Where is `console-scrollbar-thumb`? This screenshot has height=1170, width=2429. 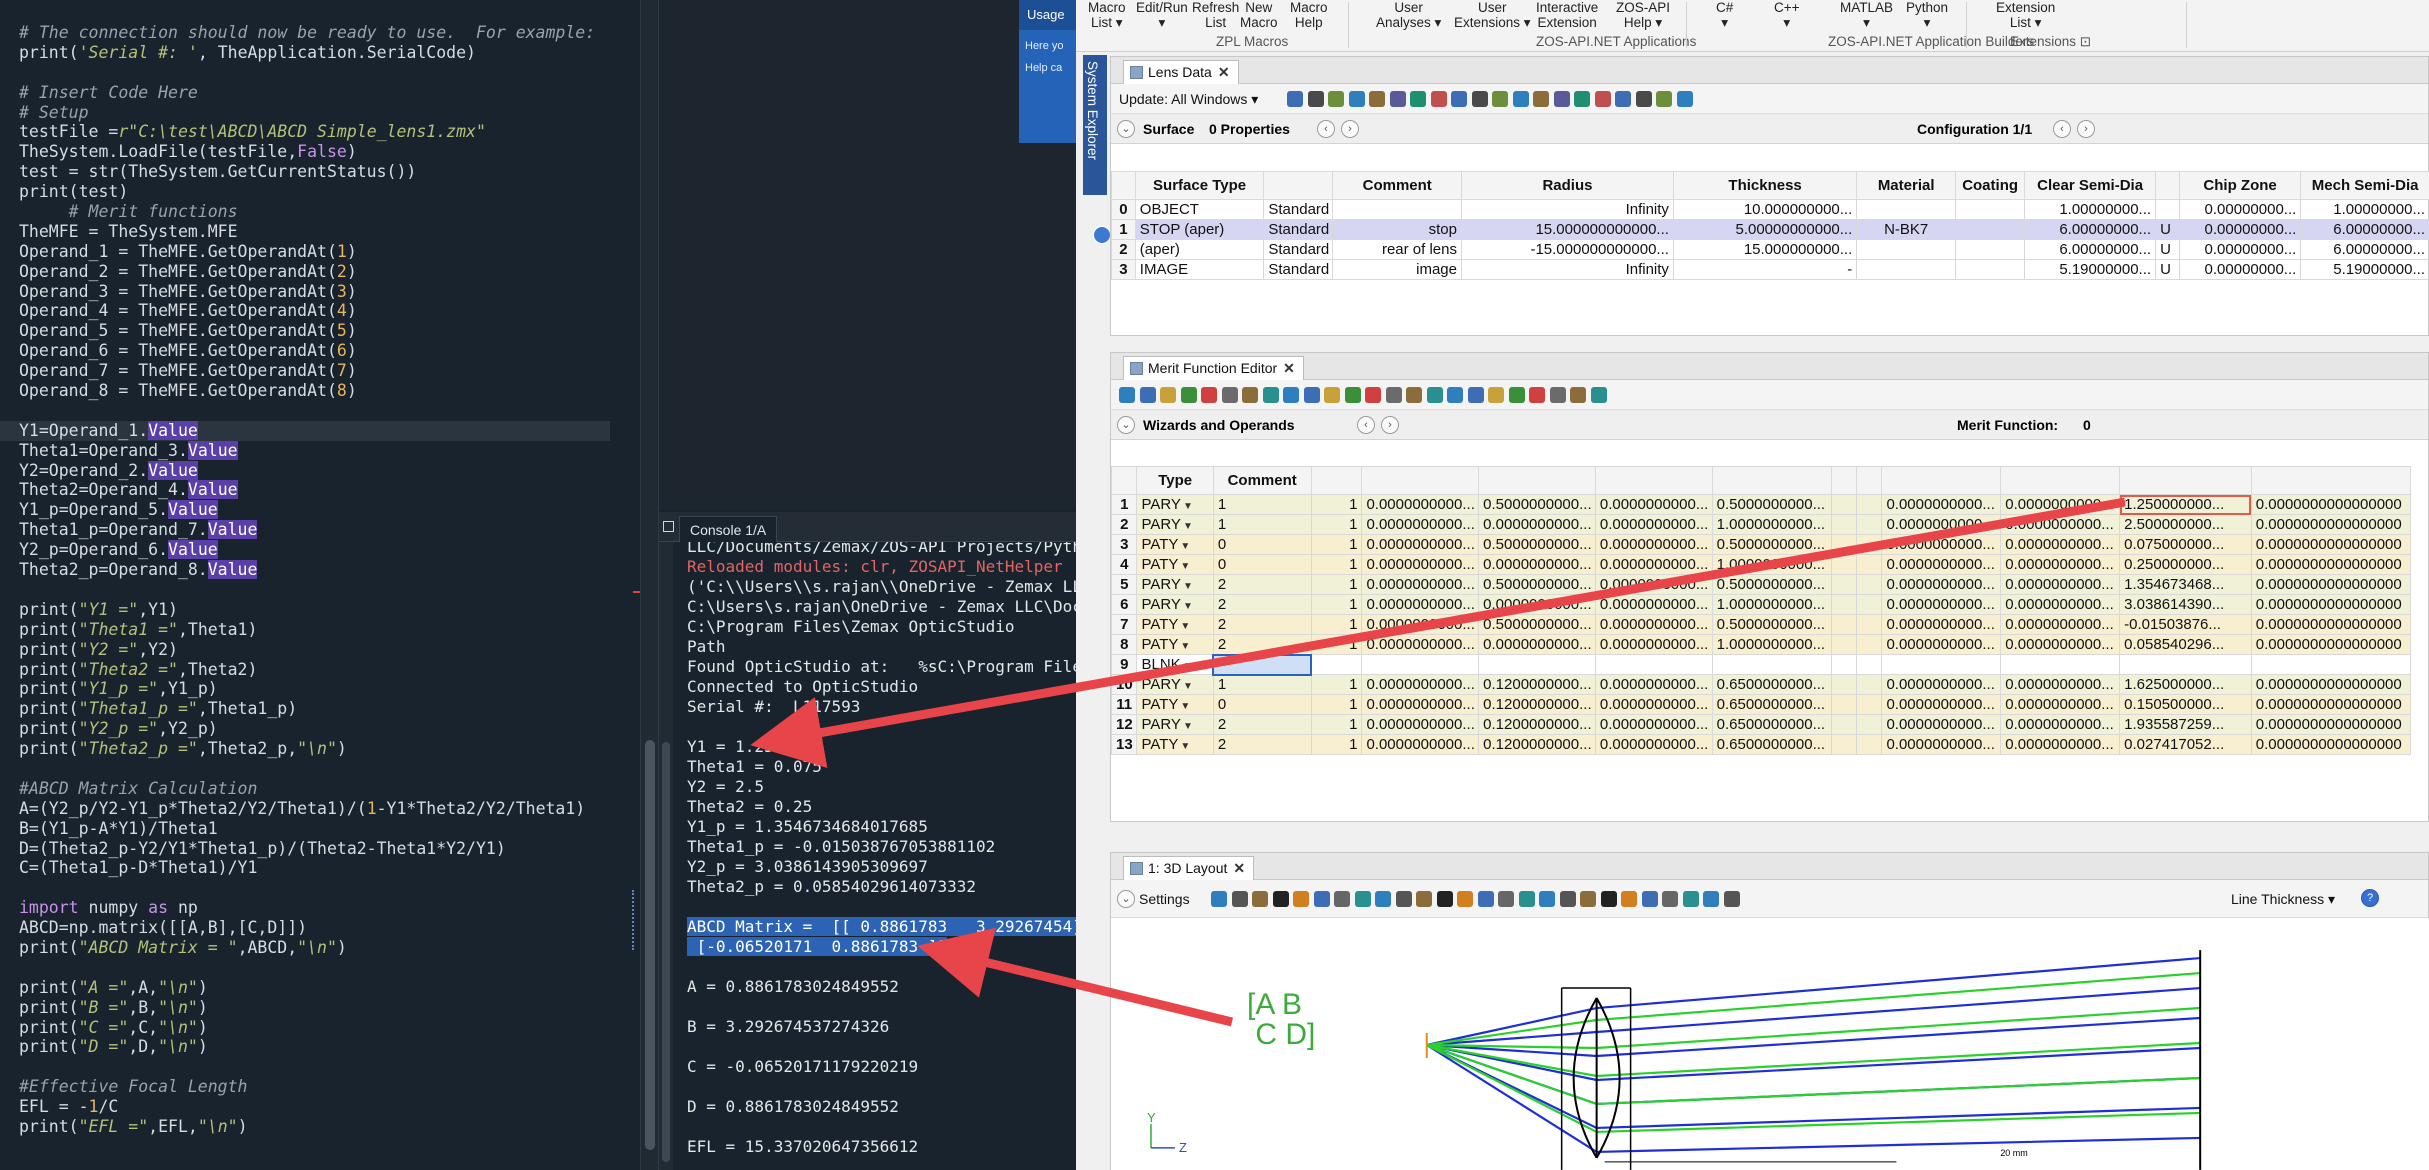 console-scrollbar-thumb is located at coordinates (666, 952).